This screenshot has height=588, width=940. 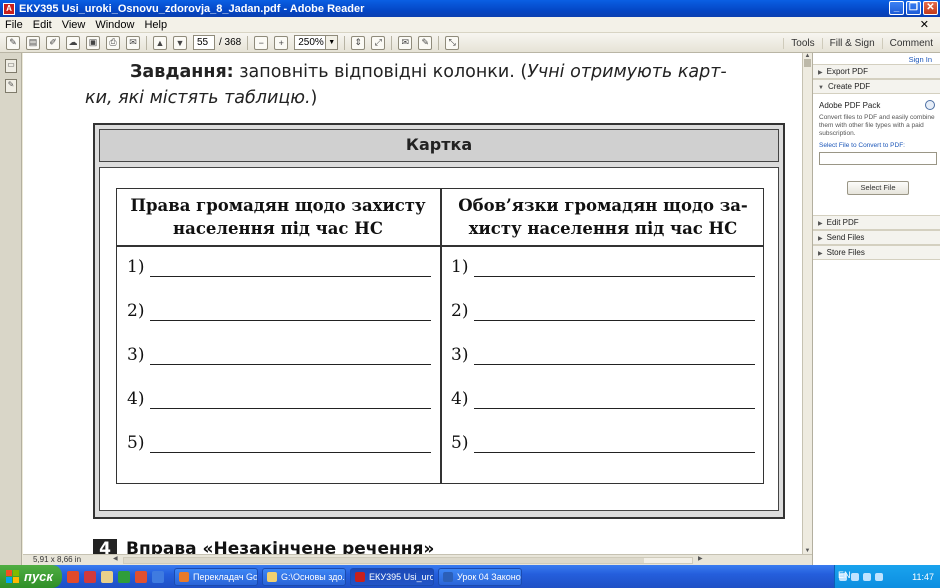 What do you see at coordinates (405, 42) in the screenshot?
I see `comment-icon: ✉` at bounding box center [405, 42].